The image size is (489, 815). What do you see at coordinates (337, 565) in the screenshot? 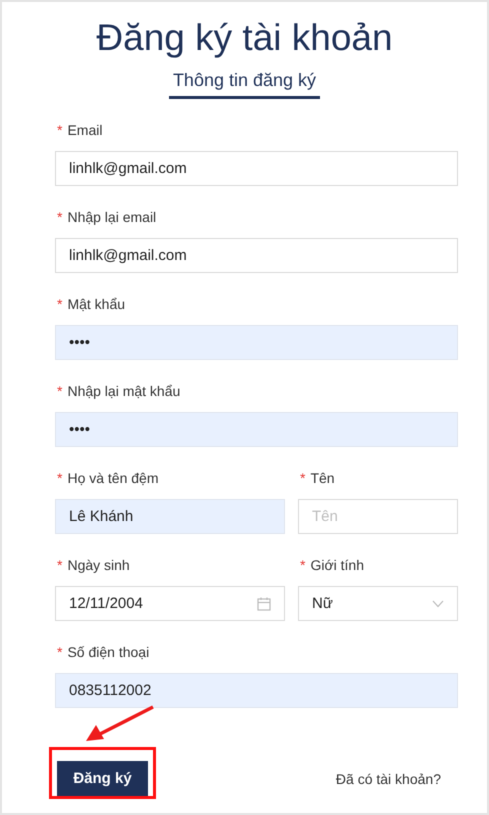
I see `field-label: Giới tính` at bounding box center [337, 565].